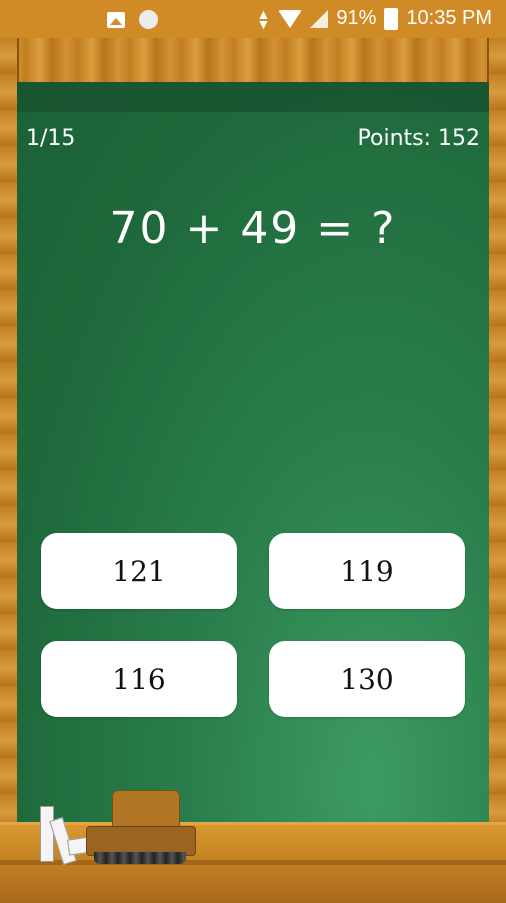 This screenshot has width=506, height=903. What do you see at coordinates (253, 61) in the screenshot?
I see `frame-top` at bounding box center [253, 61].